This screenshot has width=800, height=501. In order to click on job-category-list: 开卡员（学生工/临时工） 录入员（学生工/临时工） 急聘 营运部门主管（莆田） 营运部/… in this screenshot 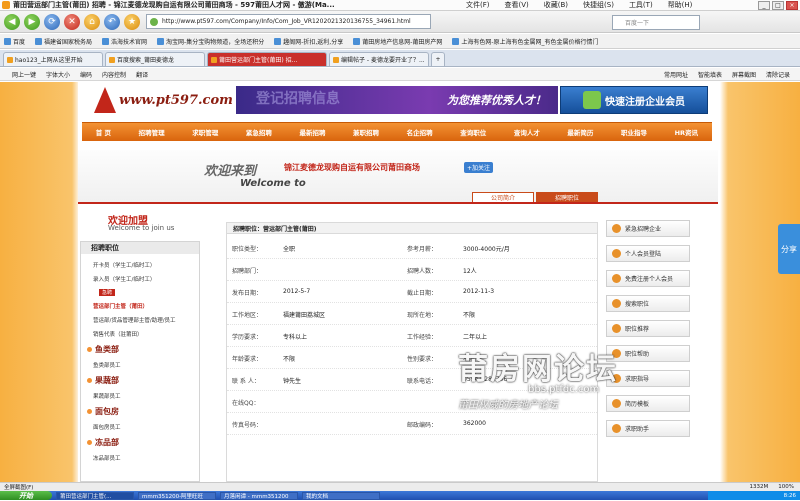, I will do `click(143, 361)`.